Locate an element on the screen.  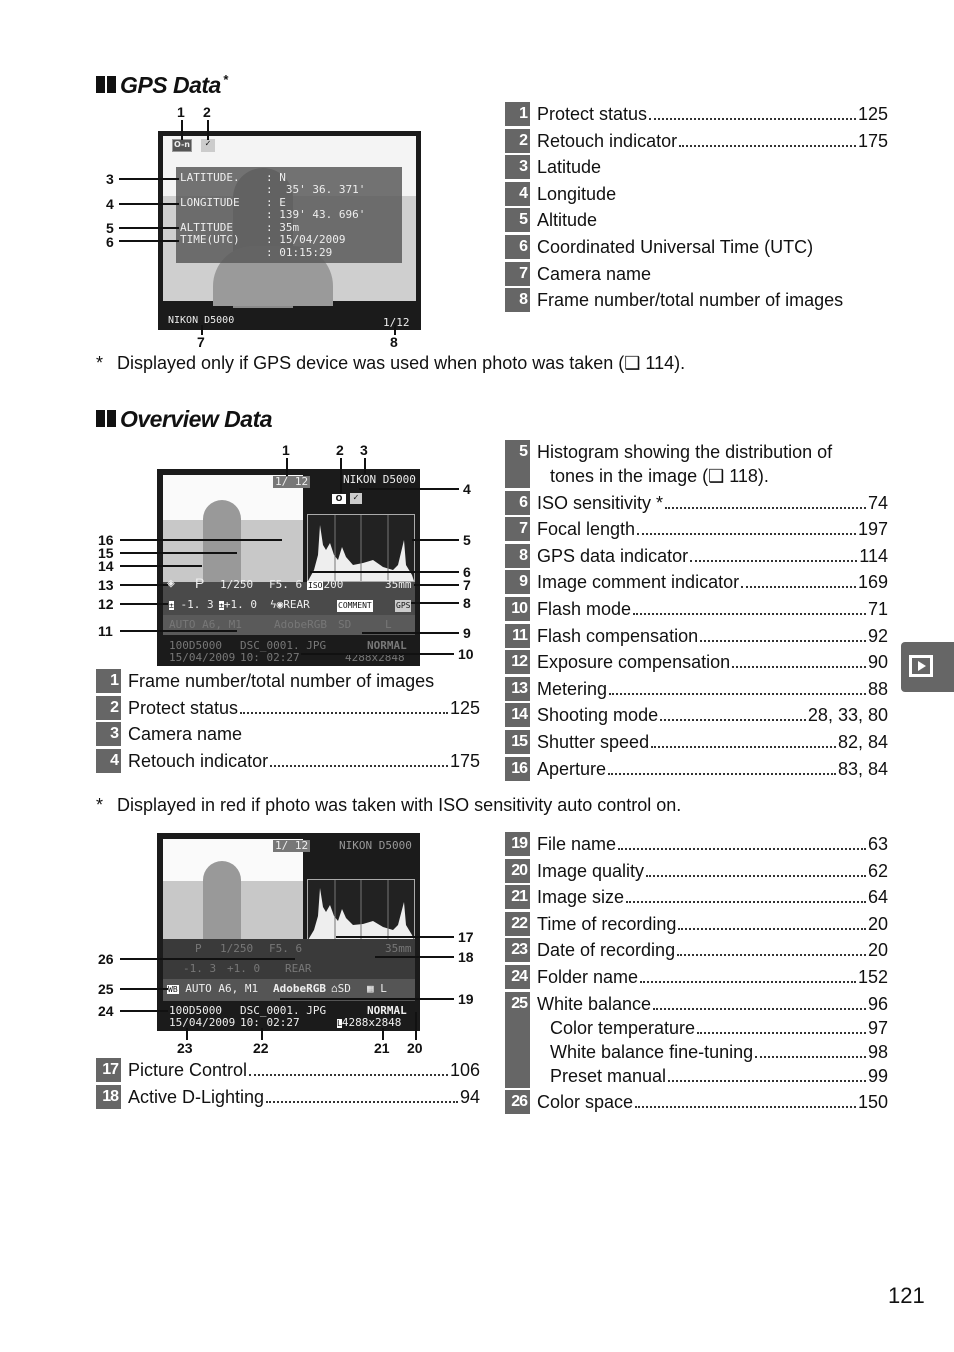
exposure-comp-dim: -1. 3 is located at coordinates (200, 968).